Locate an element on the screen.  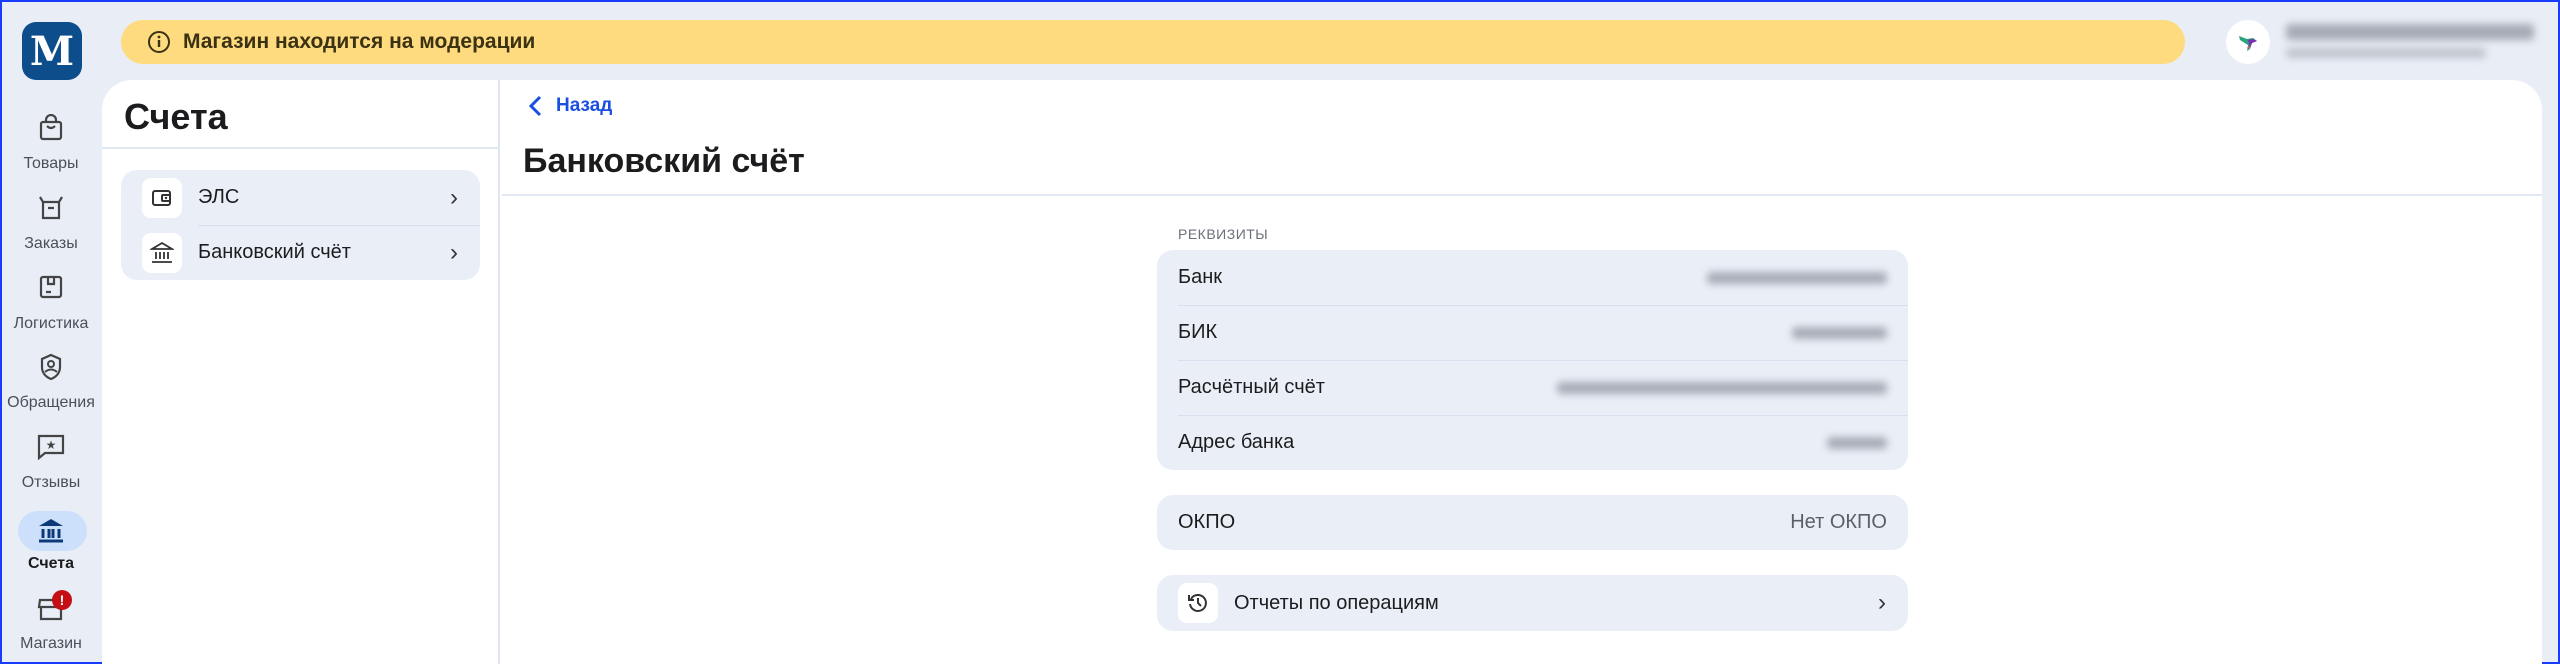
info-icon is located at coordinates (159, 42).